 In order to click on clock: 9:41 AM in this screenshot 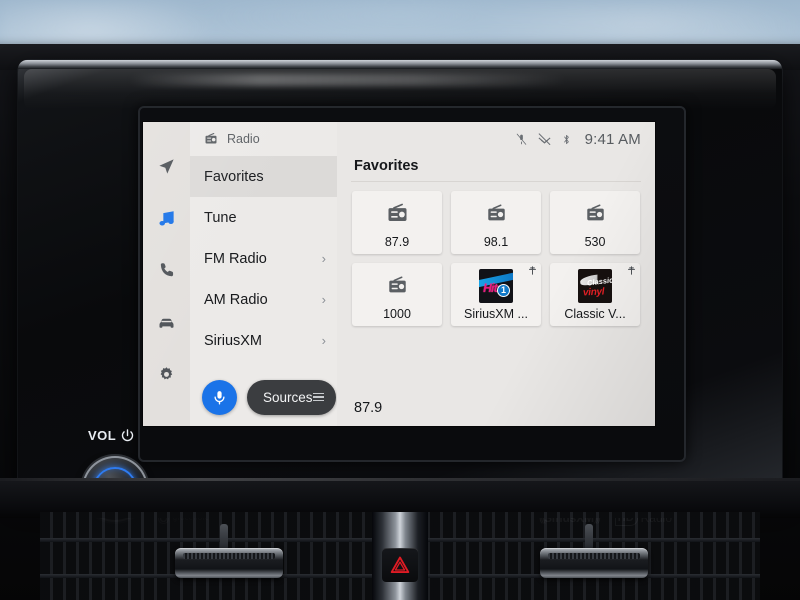, I will do `click(612, 139)`.